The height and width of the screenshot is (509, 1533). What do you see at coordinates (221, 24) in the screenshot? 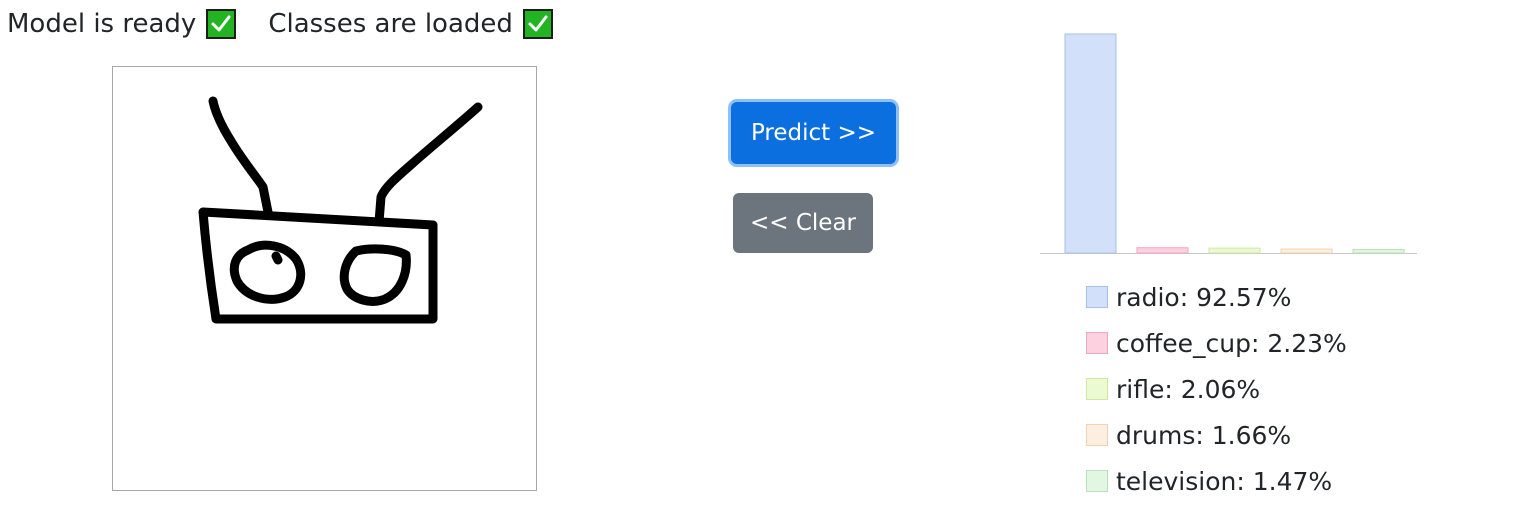
I see `model-ready-check-icon` at bounding box center [221, 24].